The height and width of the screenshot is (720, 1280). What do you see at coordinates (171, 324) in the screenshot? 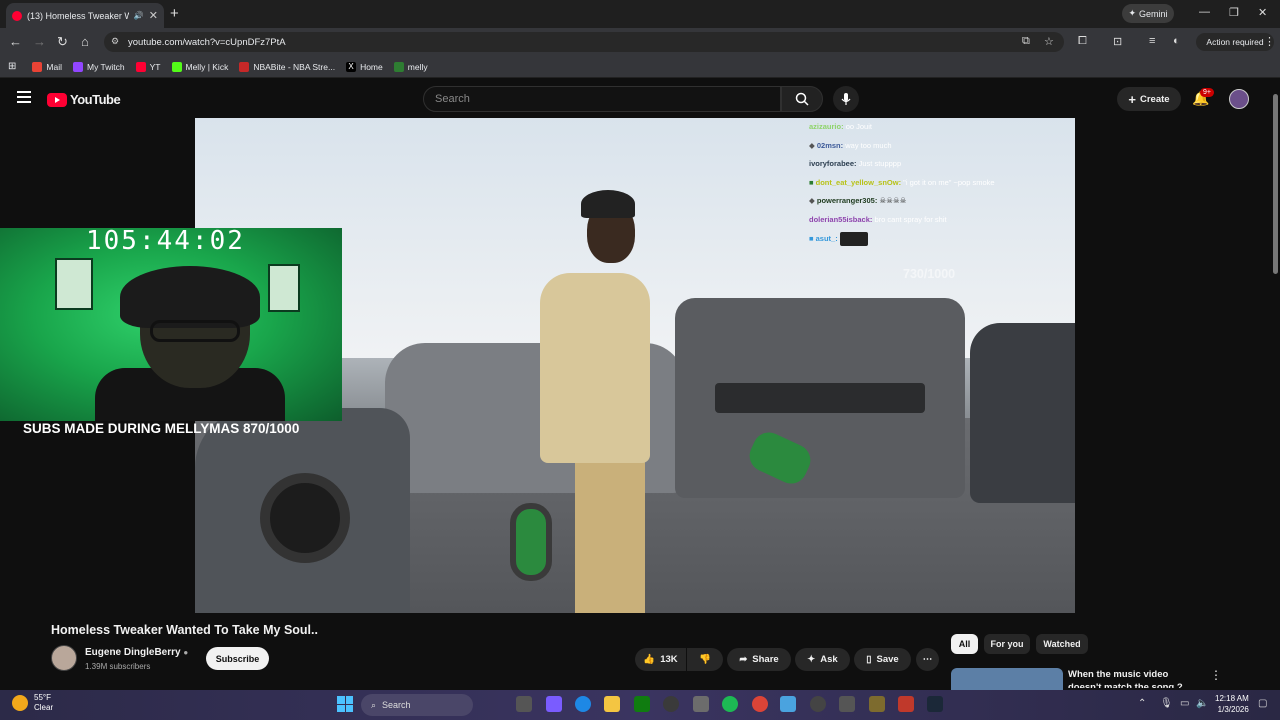
I see `webcam-overlay` at bounding box center [171, 324].